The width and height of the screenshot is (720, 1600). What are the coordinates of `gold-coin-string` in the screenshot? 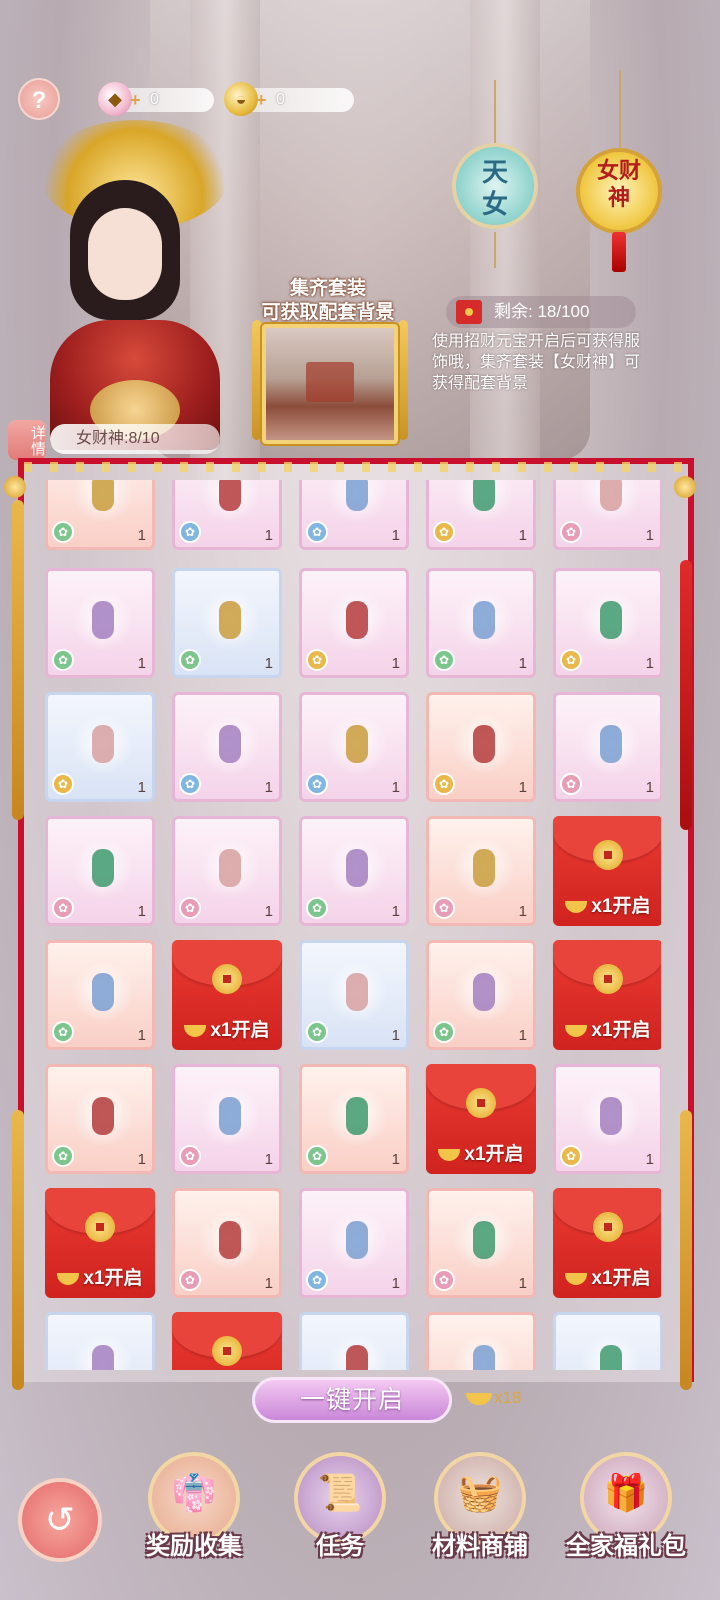 It's located at (18, 1250).